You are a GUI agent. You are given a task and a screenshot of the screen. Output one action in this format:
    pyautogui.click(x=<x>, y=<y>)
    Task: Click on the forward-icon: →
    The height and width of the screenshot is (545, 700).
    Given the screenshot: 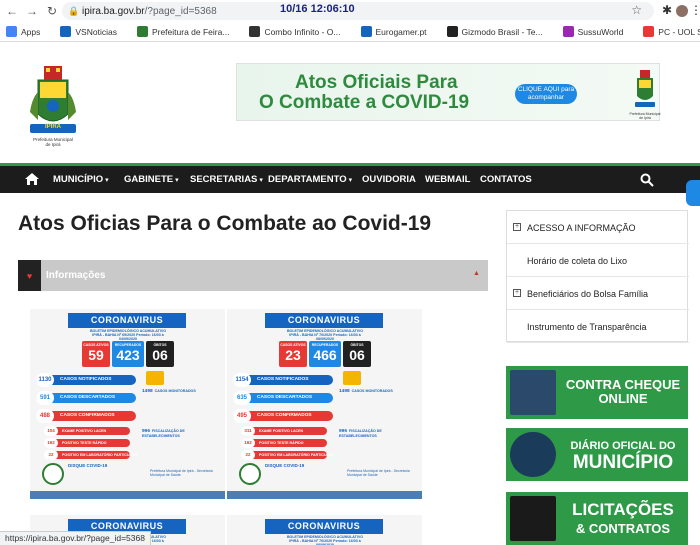 What is the action you would take?
    pyautogui.click(x=32, y=11)
    